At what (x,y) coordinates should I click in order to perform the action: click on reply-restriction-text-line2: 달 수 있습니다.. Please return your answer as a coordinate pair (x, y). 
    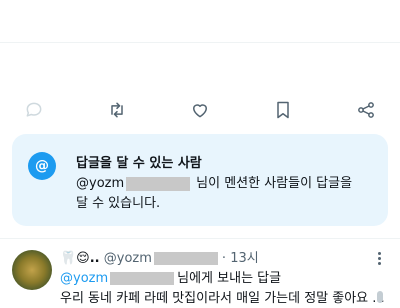
    Looking at the image, I should click on (118, 203).